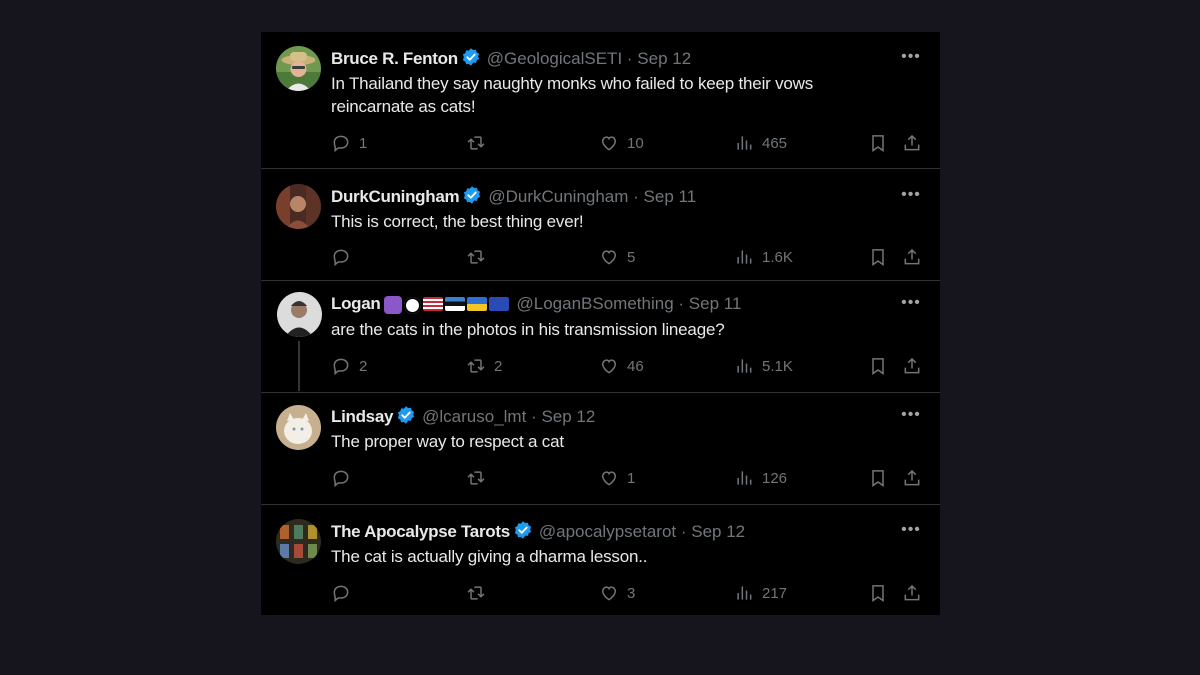 This screenshot has width=1200, height=675. I want to click on author-name: DurkCuningham, so click(395, 196).